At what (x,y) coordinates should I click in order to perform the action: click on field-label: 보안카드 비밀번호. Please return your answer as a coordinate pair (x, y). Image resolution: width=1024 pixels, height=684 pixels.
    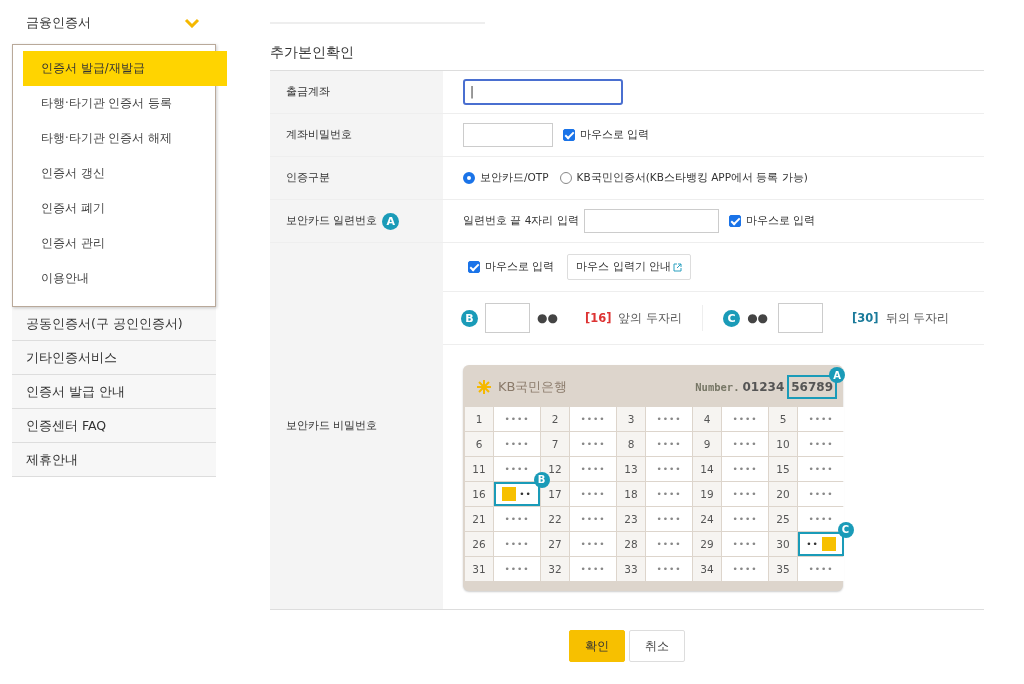
    Looking at the image, I should click on (332, 426).